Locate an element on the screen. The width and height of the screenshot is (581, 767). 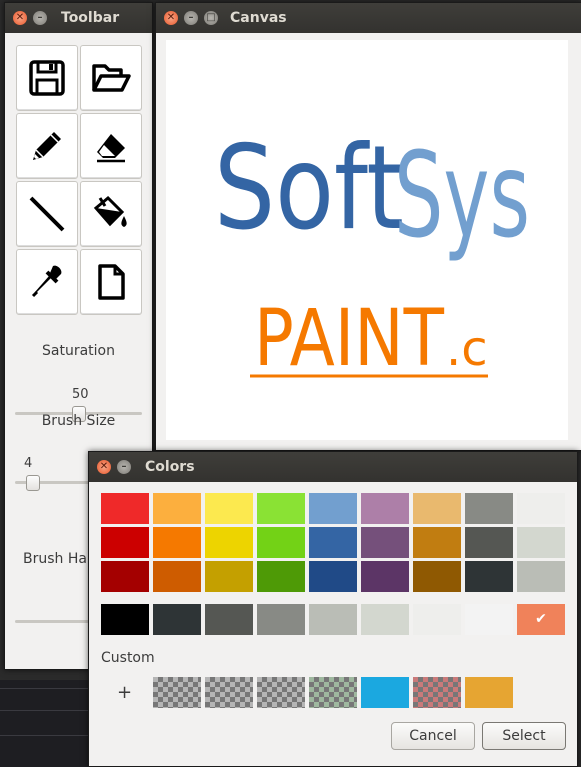
custom-label: Custom is located at coordinates (128, 658).